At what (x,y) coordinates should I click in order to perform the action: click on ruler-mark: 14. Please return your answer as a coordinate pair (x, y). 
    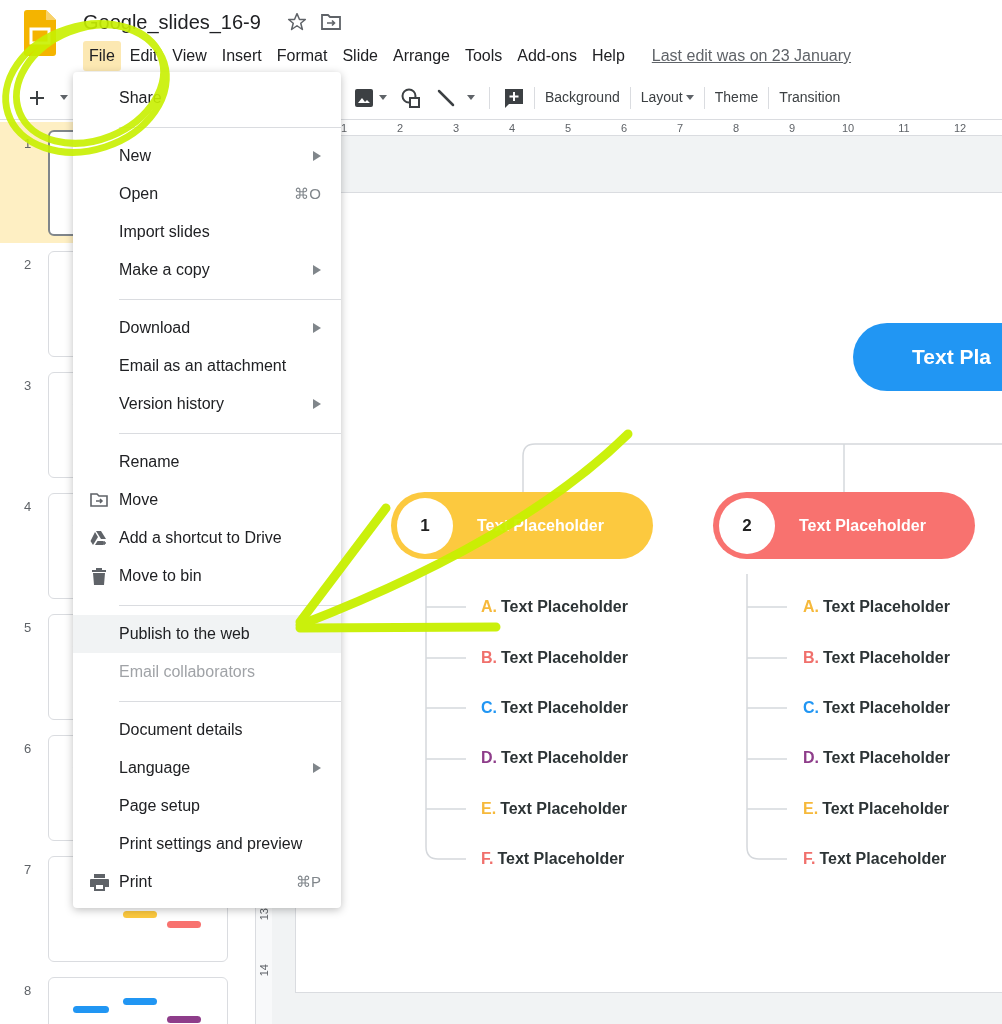
    Looking at the image, I should click on (263, 970).